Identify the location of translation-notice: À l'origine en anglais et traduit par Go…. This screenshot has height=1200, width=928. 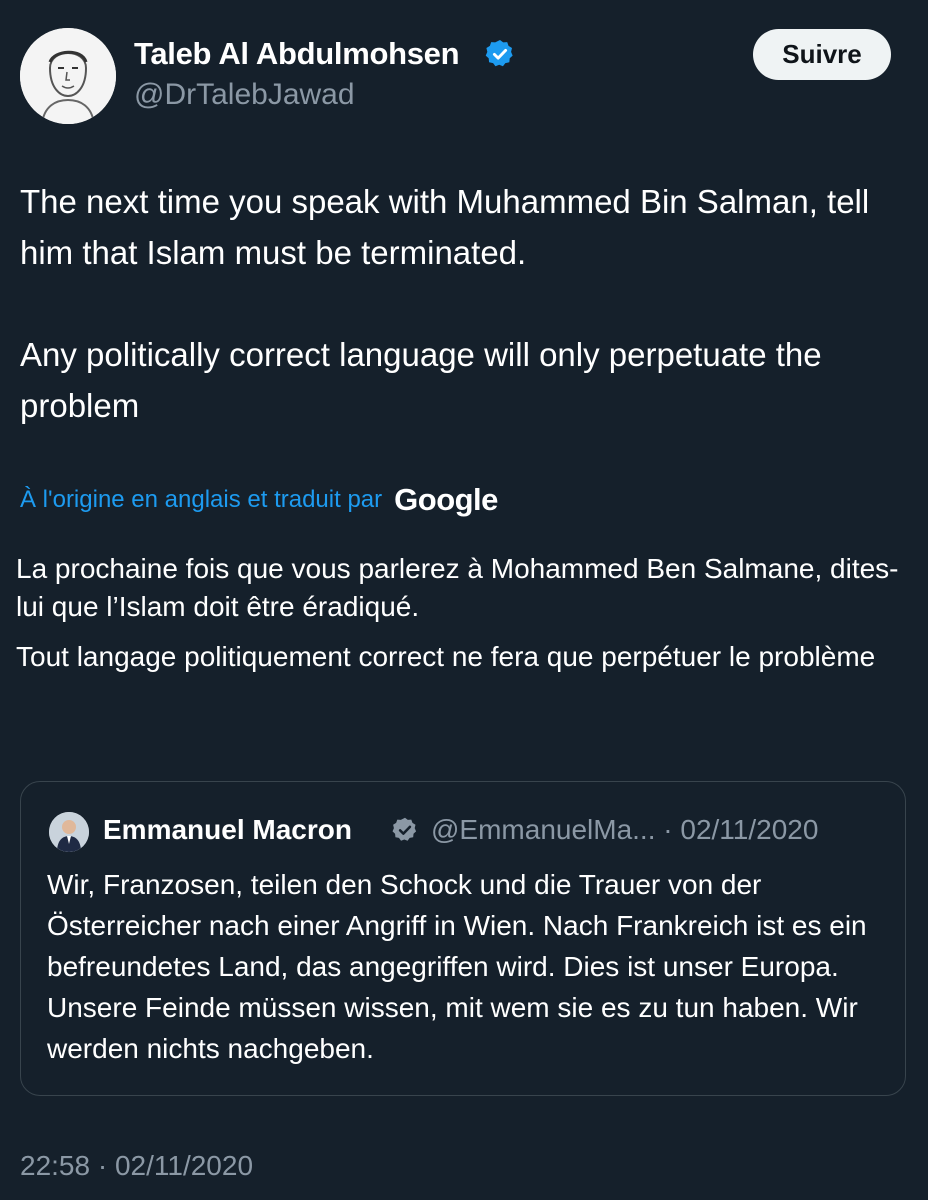
(259, 500).